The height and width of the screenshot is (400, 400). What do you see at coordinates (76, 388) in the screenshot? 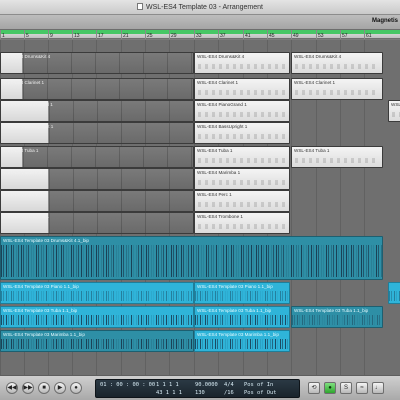
I see `record-button: ●` at bounding box center [76, 388].